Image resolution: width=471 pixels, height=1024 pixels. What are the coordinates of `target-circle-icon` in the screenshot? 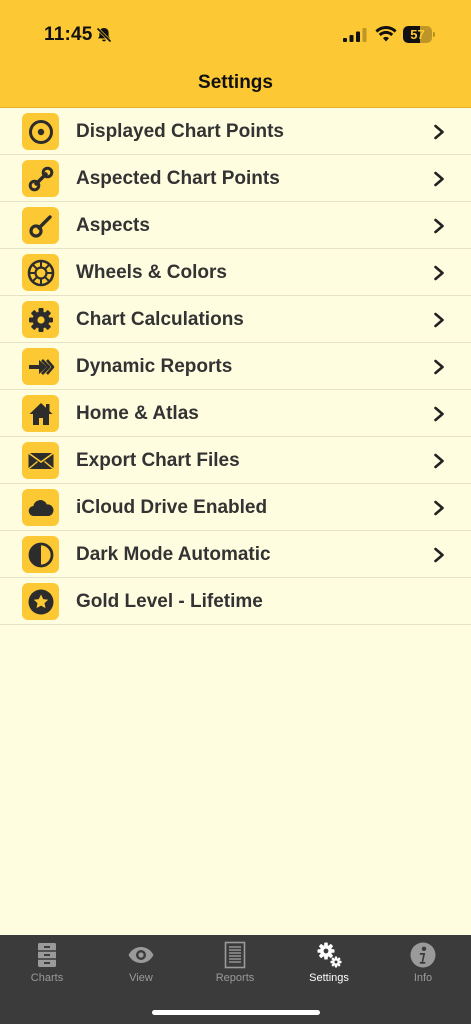 It's located at (40, 131).